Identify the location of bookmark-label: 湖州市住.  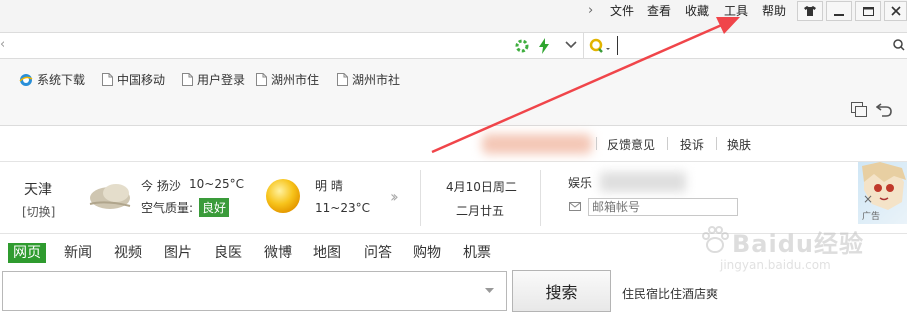
(295, 80).